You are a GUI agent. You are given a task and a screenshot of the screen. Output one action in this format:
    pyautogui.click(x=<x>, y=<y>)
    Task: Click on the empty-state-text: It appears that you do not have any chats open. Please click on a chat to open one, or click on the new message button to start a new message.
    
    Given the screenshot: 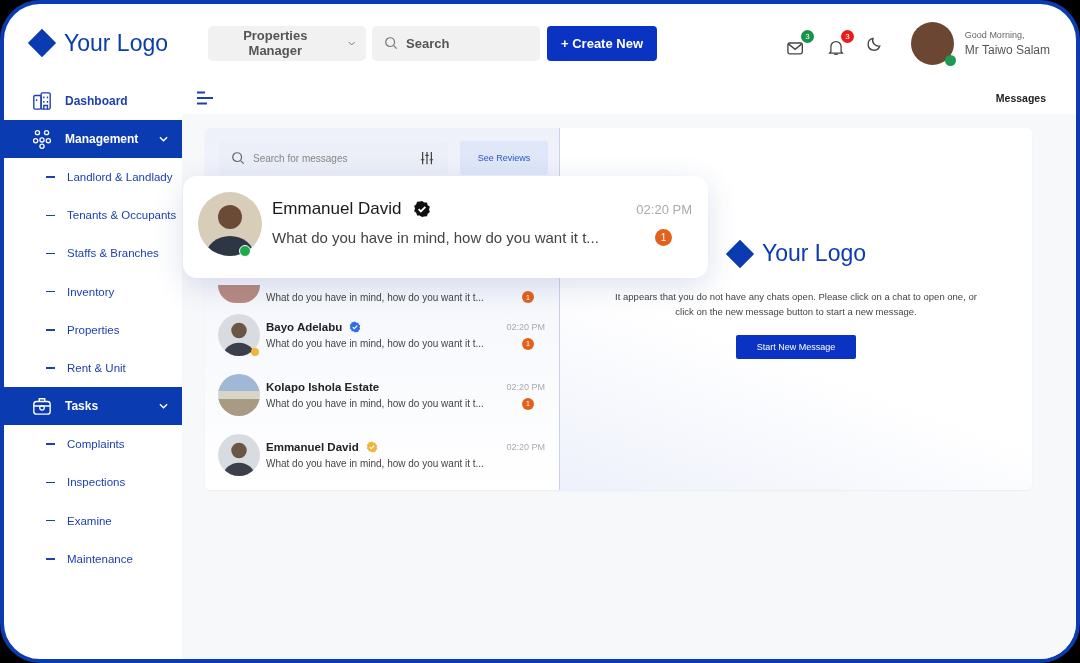 What is the action you would take?
    pyautogui.click(x=796, y=304)
    